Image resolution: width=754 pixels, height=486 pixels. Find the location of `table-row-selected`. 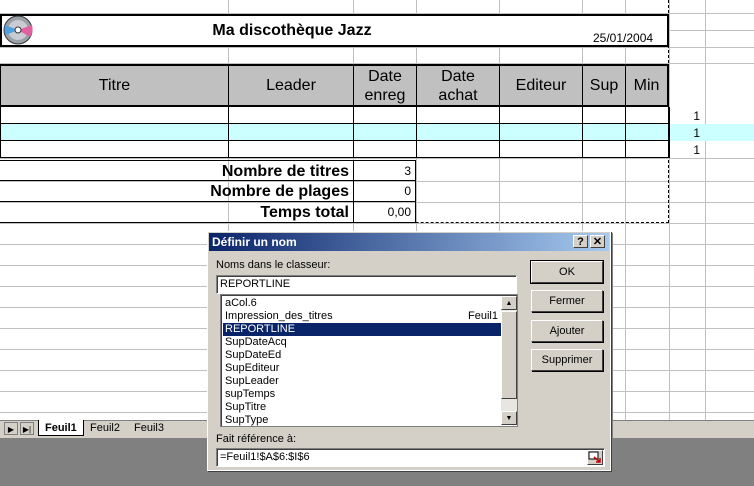

table-row-selected is located at coordinates (377, 132).